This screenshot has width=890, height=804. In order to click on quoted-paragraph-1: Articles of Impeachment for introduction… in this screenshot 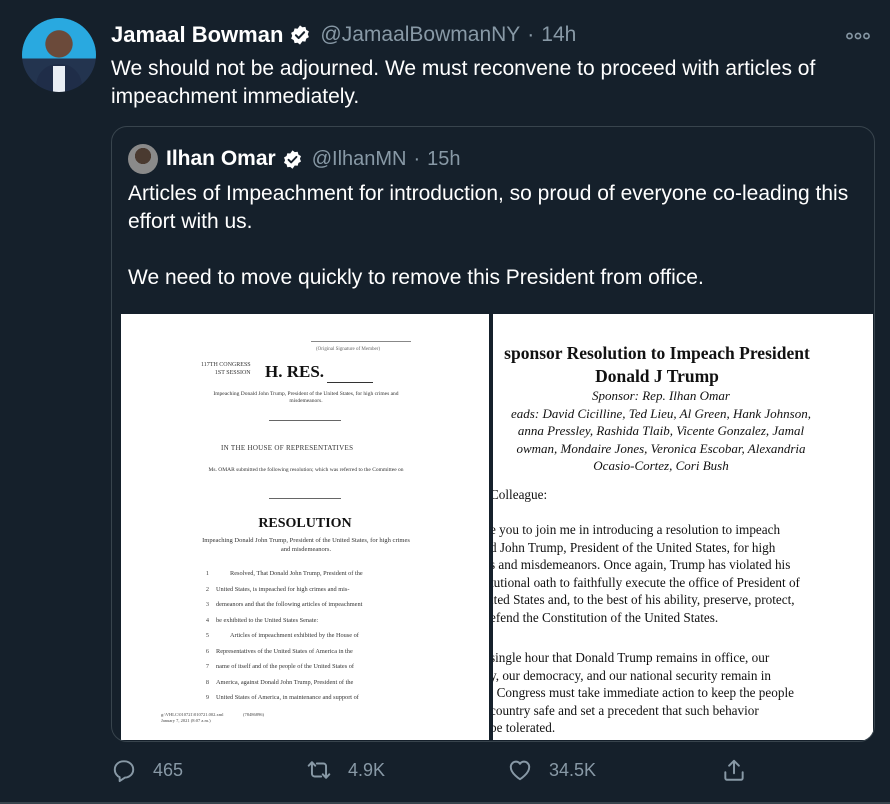, I will do `click(488, 207)`.